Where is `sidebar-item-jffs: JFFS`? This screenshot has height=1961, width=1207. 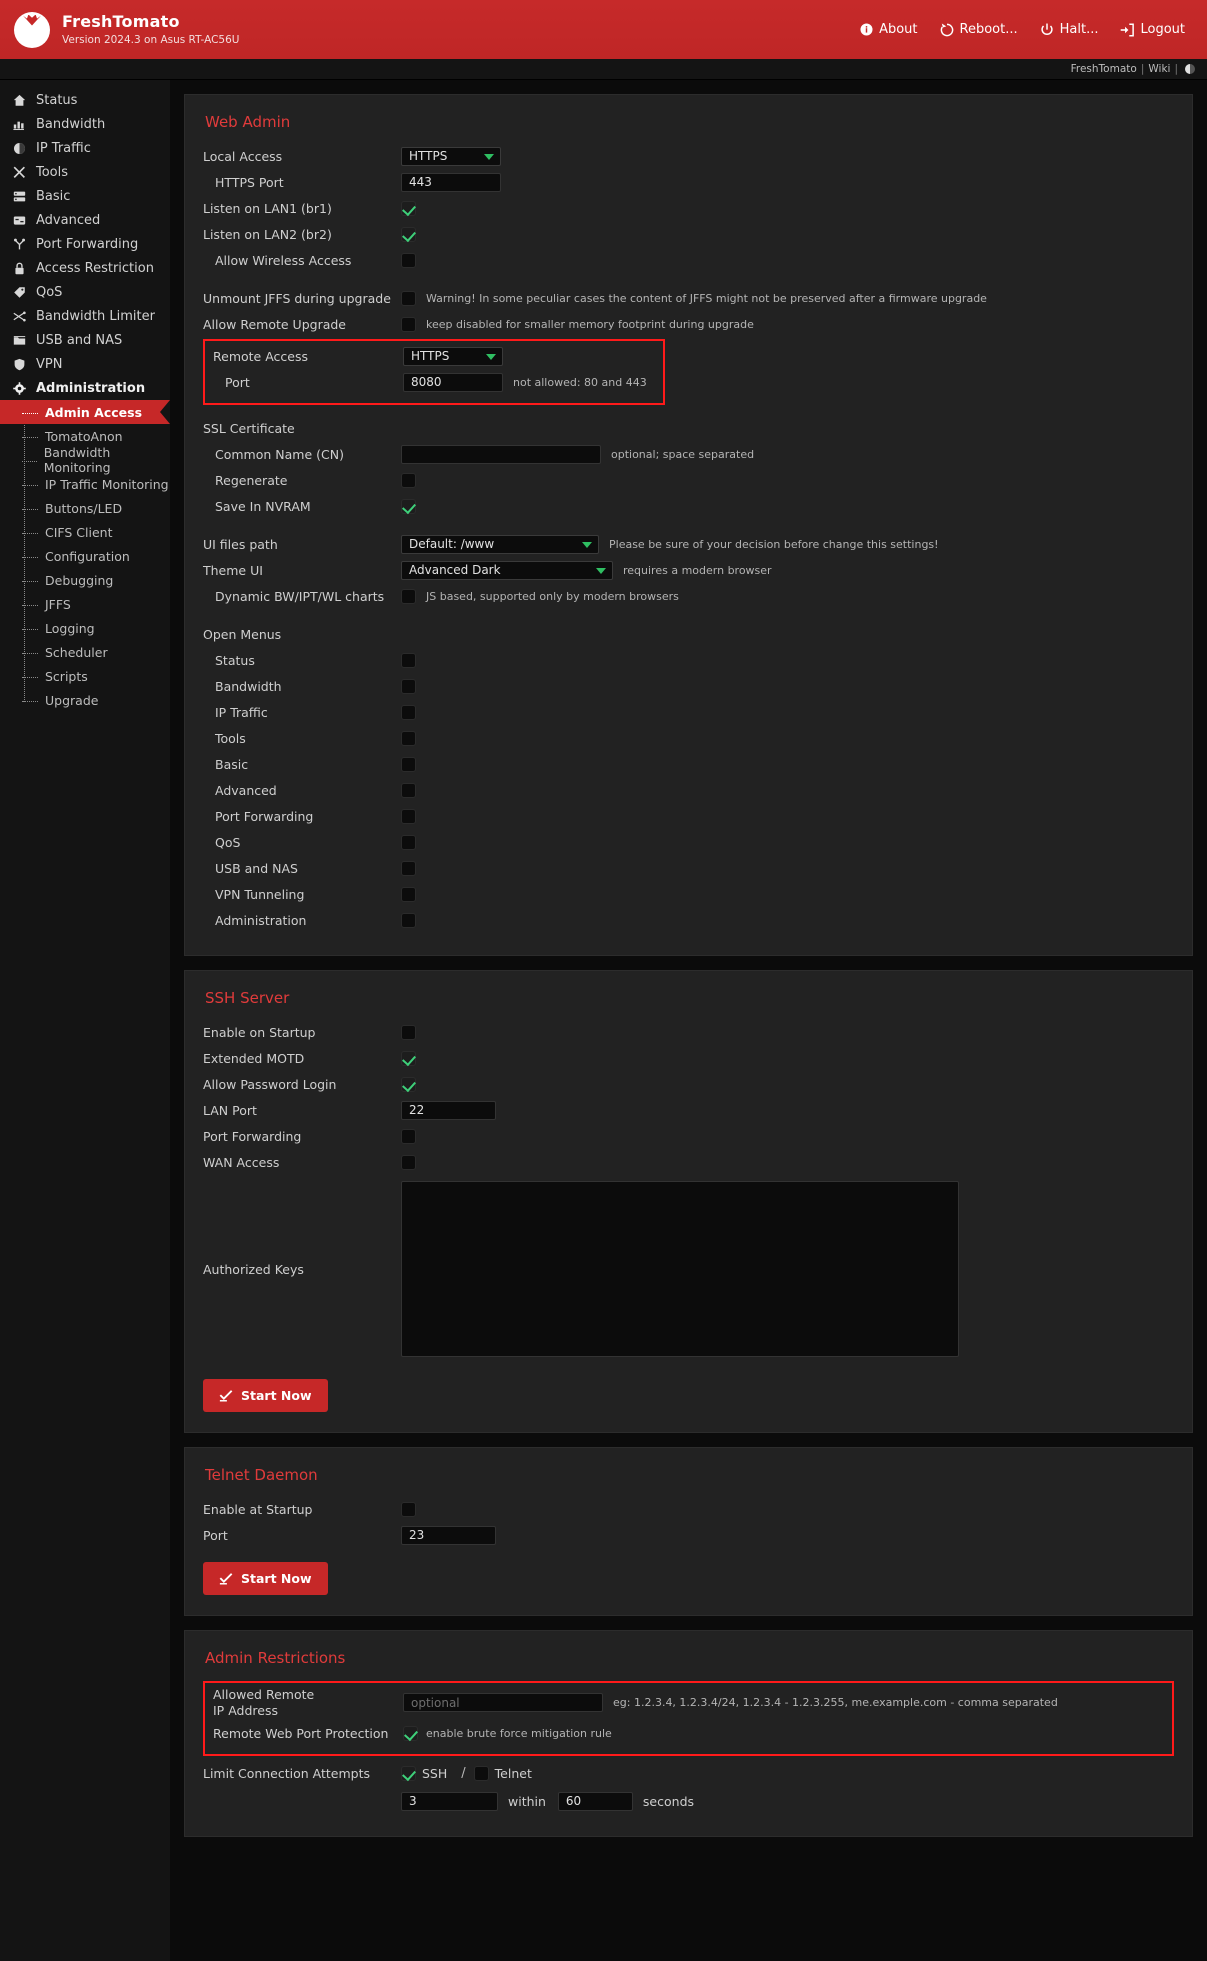
sidebar-item-jffs: JFFS is located at coordinates (85, 604).